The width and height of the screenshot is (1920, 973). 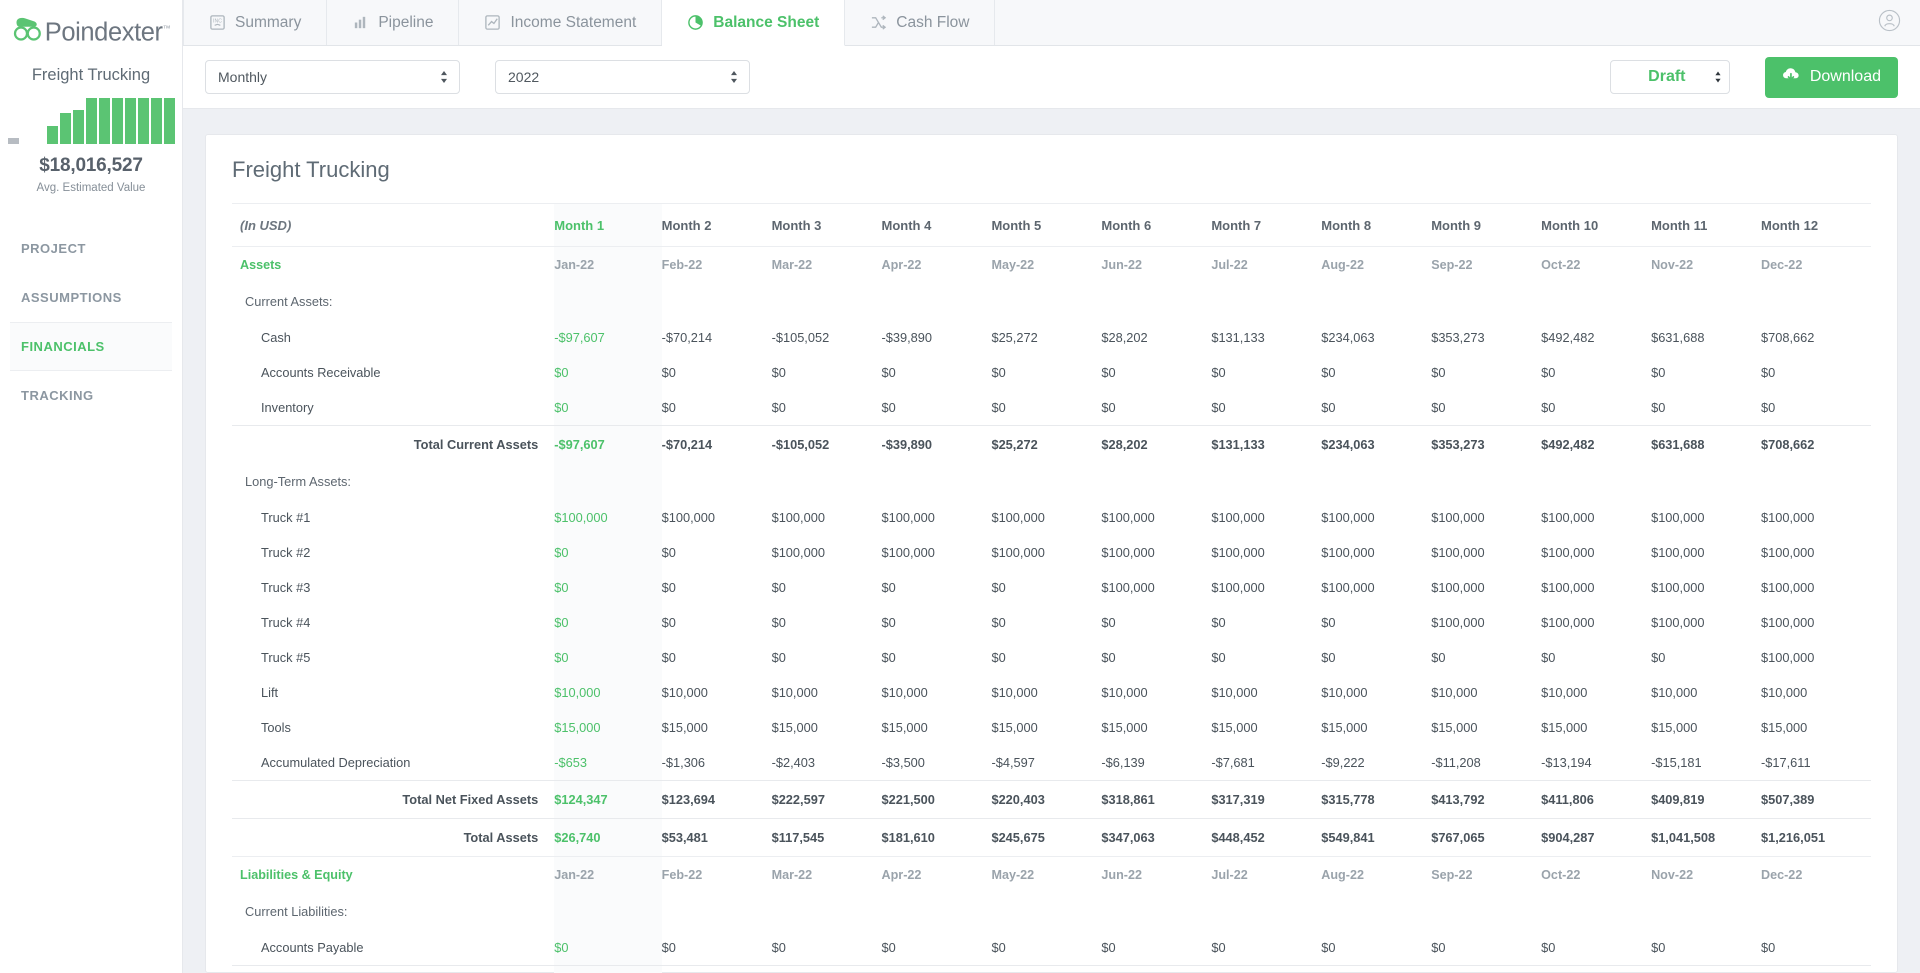 I want to click on date-header: Jun-22, so click(x=1156, y=874).